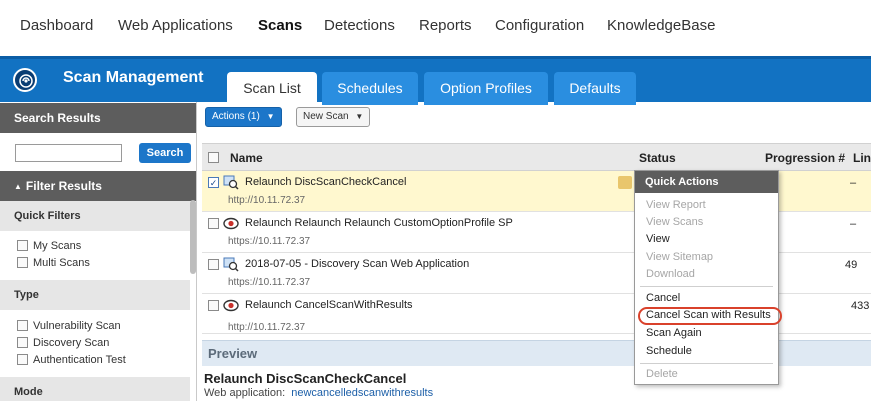 The width and height of the screenshot is (871, 401). Describe the element at coordinates (669, 351) in the screenshot. I see `menu-item-schedule: Schedule` at that location.